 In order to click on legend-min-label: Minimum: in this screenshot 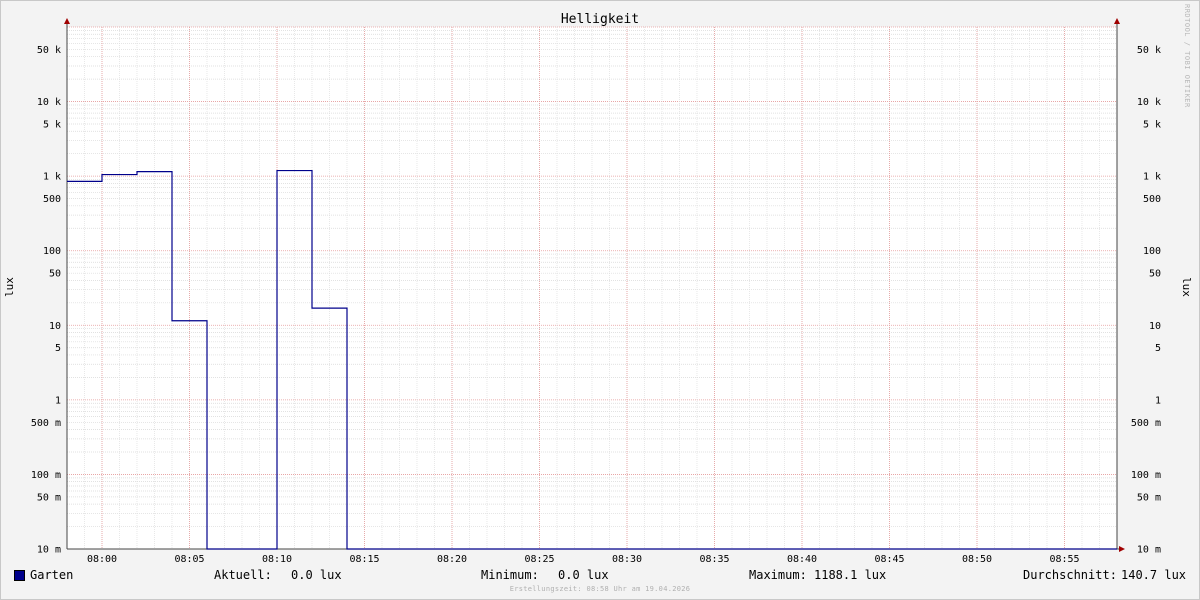, I will do `click(510, 575)`.